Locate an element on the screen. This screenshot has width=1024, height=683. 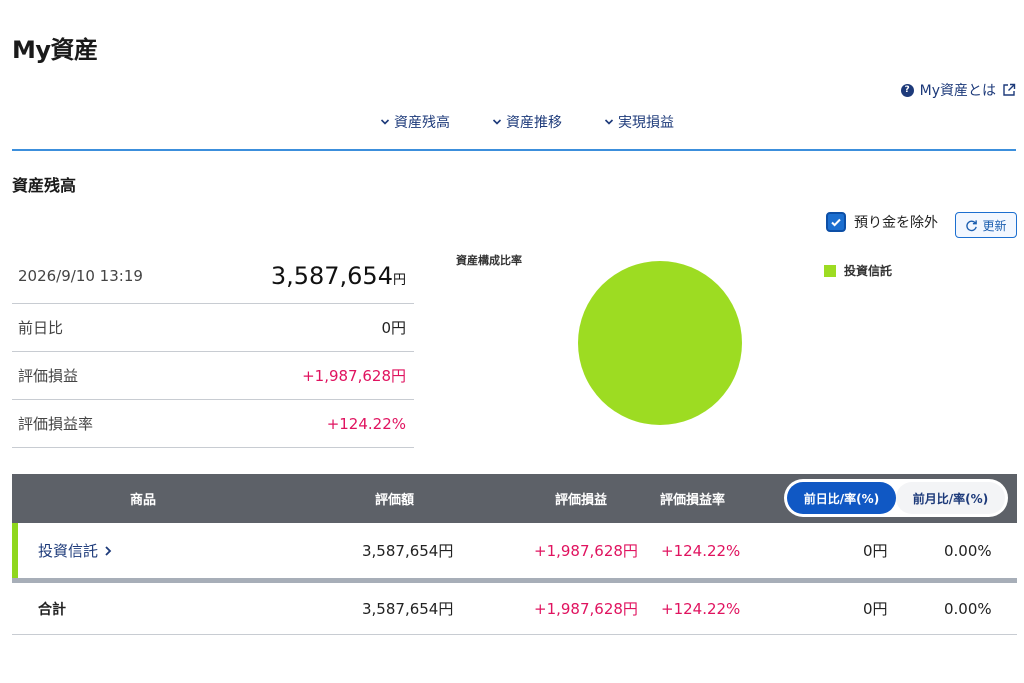
chart-title: 資産構成比率 is located at coordinates (489, 260).